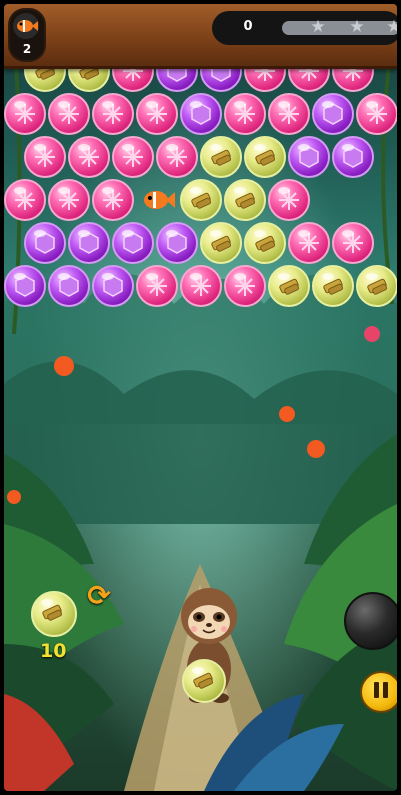 The width and height of the screenshot is (401, 795). I want to click on score-panel: 0 ★ ★ ★, so click(304, 28).